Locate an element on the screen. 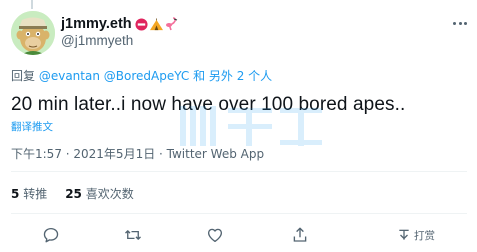 The image size is (477, 252). tip-icon is located at coordinates (404, 234).